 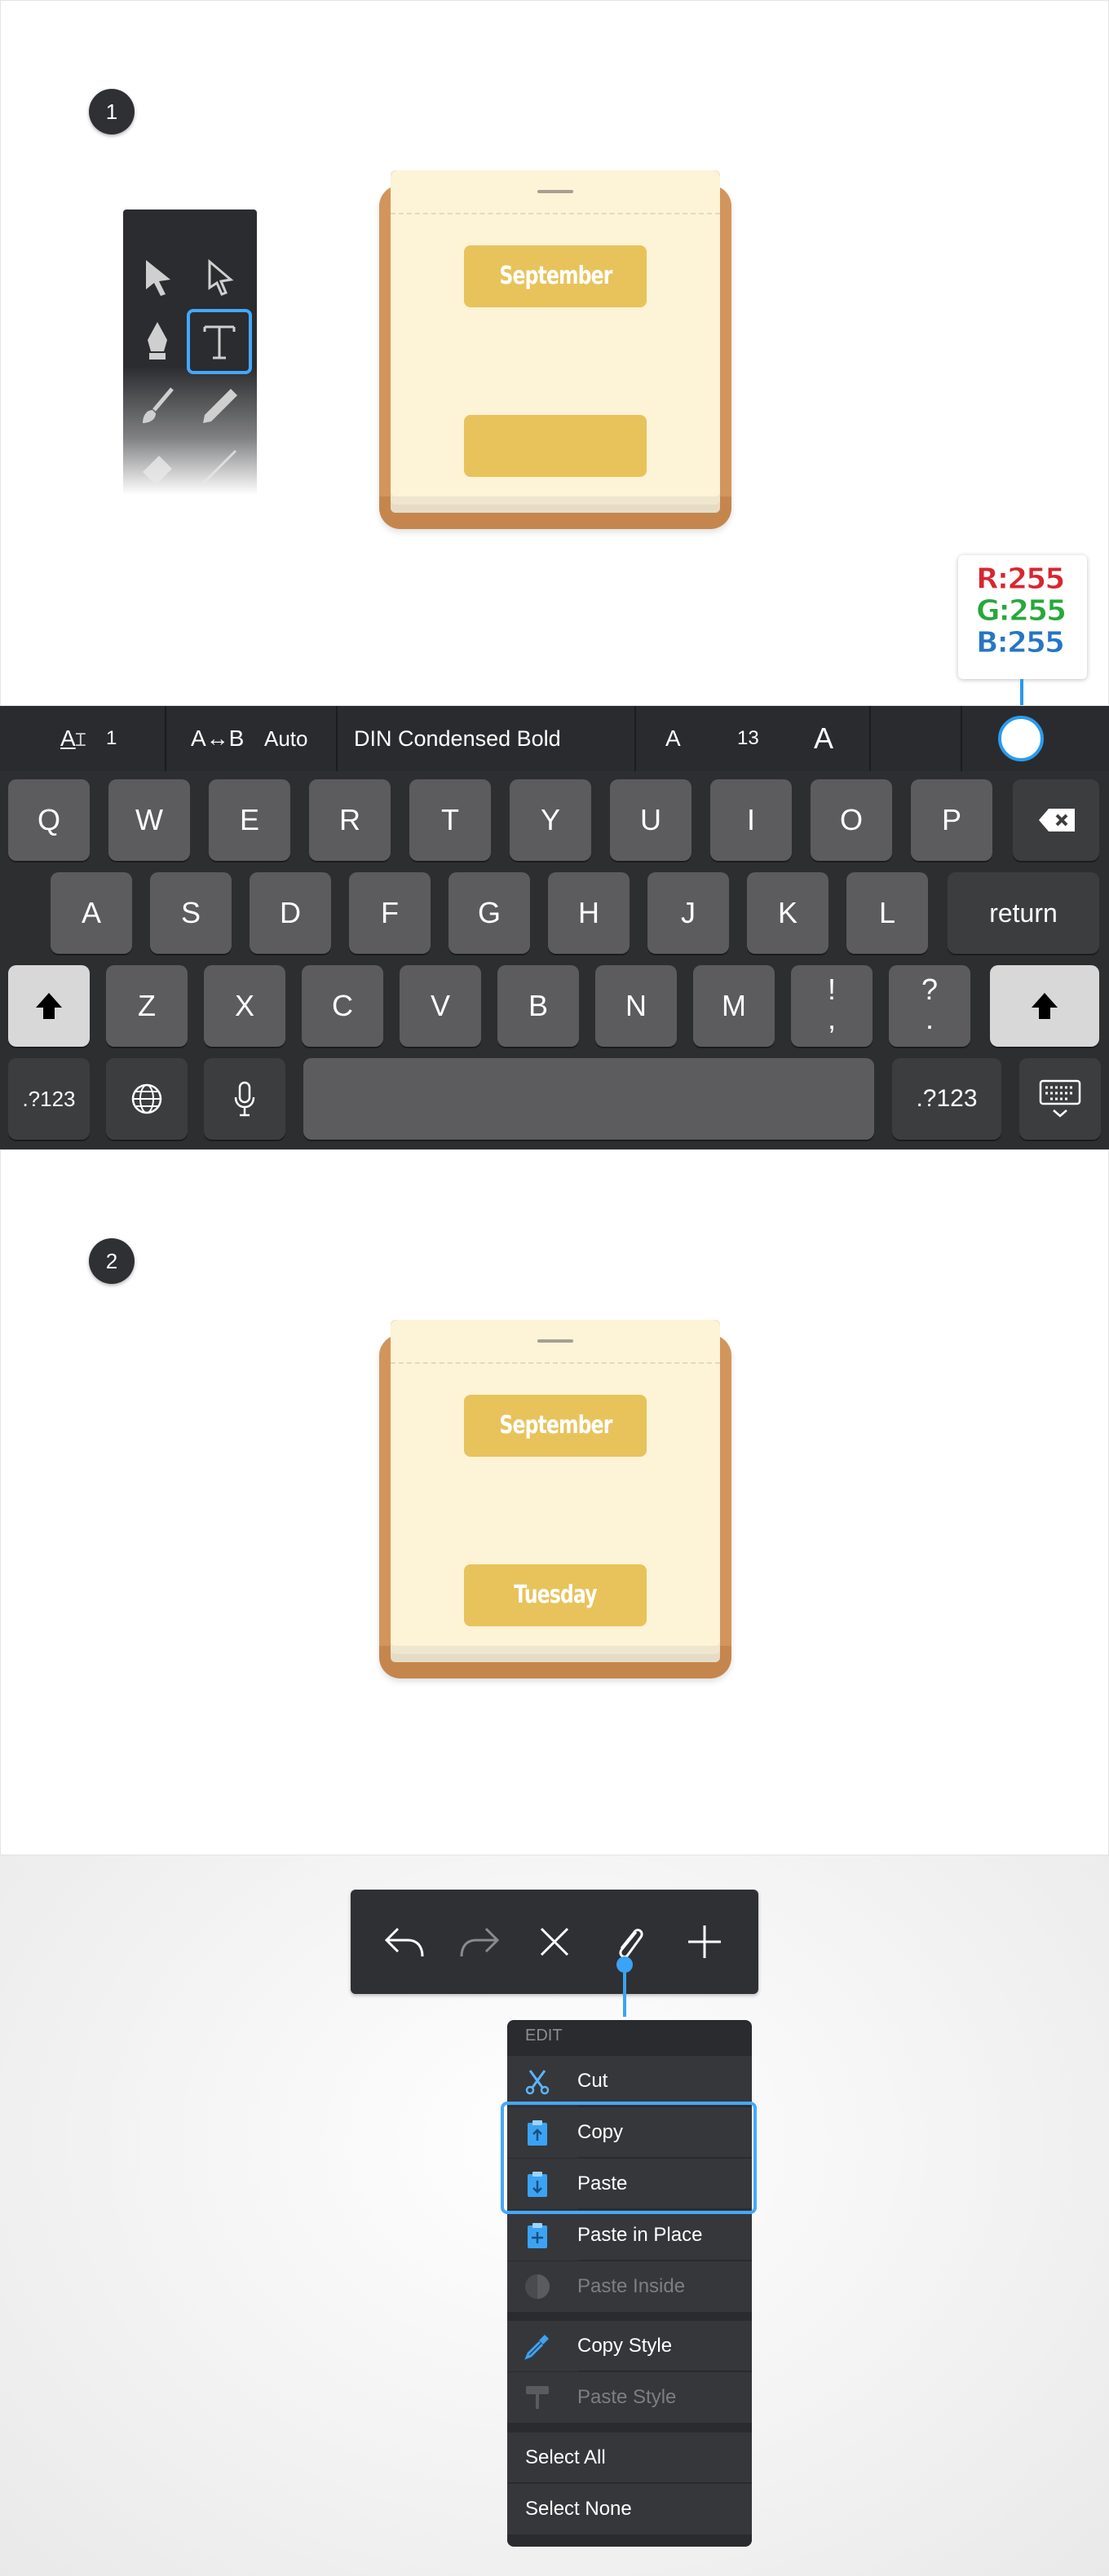 I want to click on menu-item-paste-inside: Paste Inside, so click(x=629, y=2286).